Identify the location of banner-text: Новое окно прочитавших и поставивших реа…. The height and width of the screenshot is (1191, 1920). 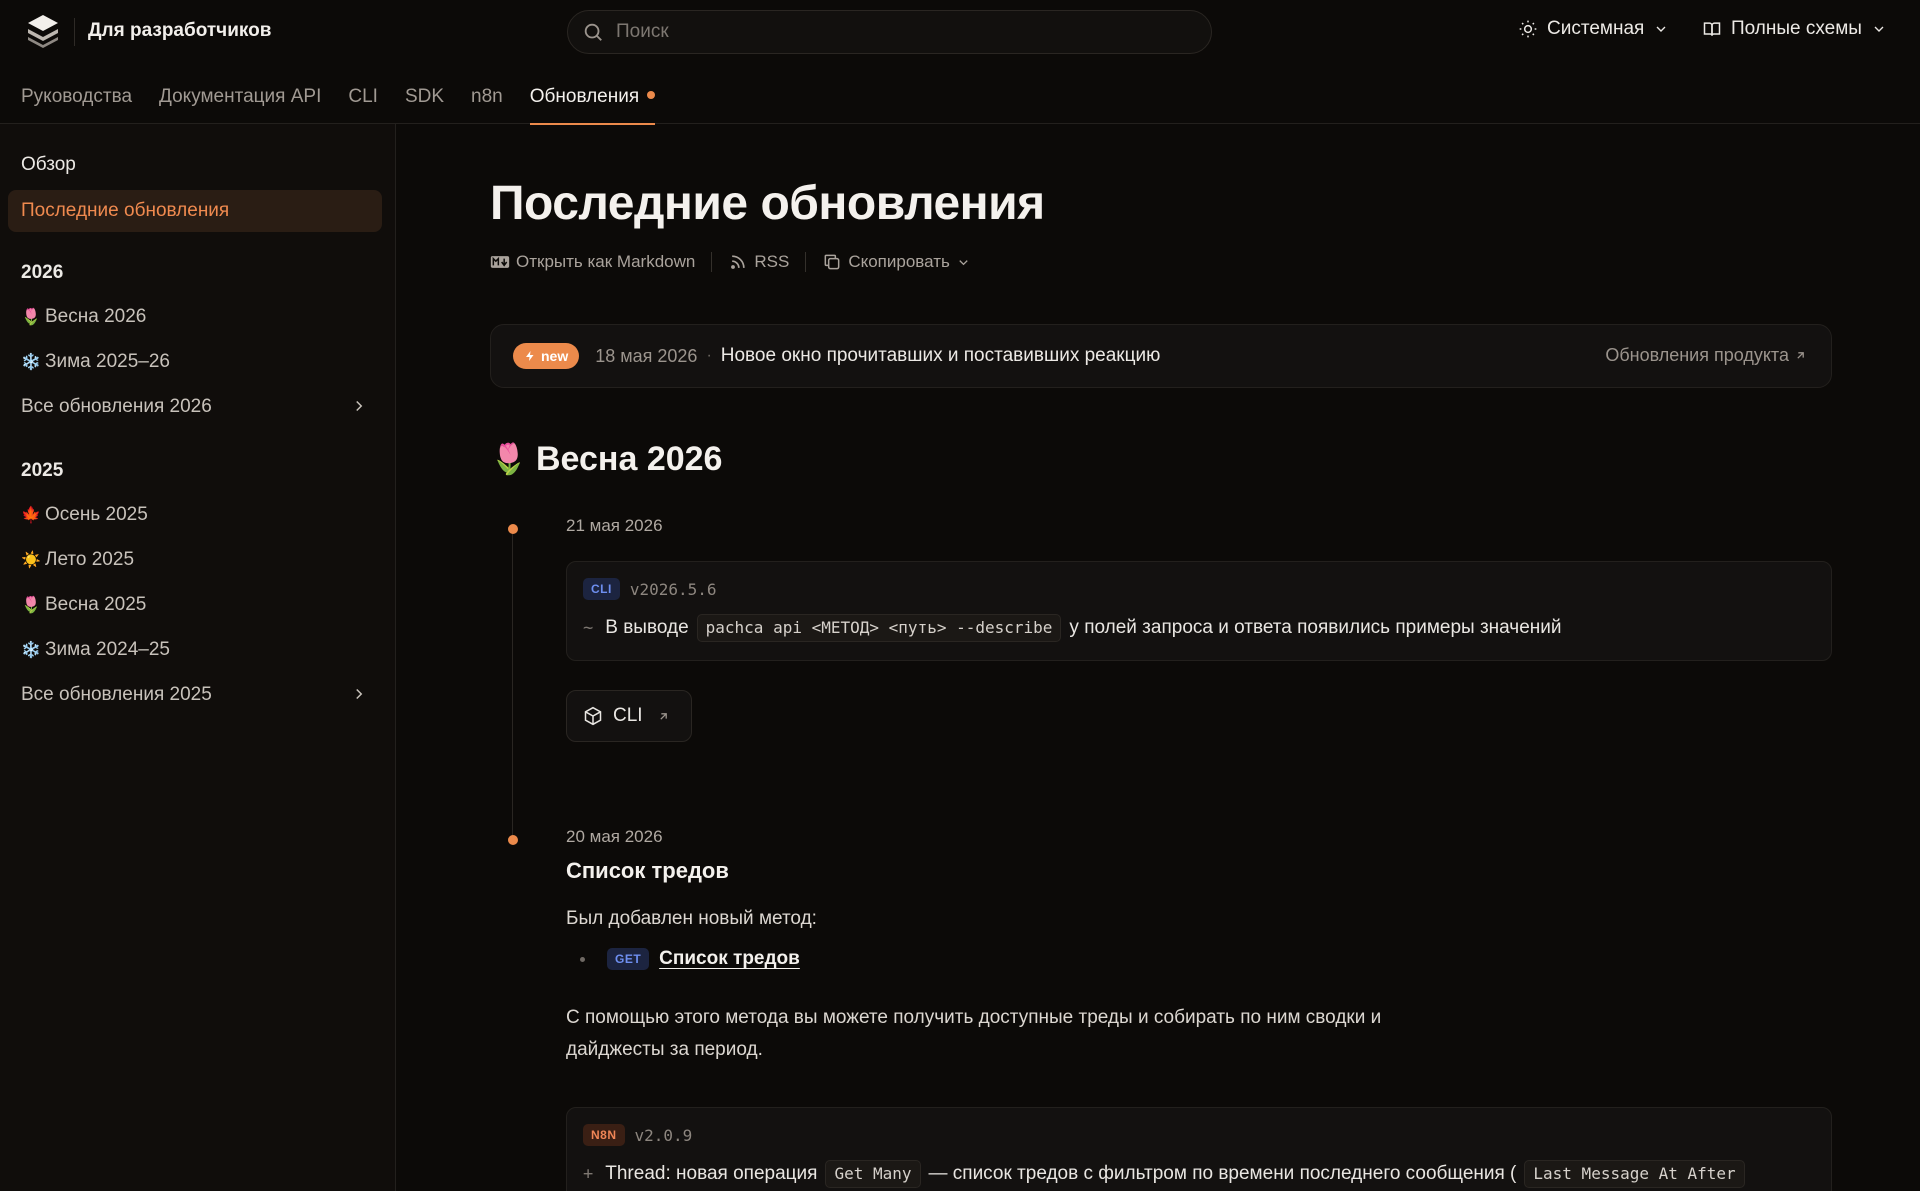
(940, 355).